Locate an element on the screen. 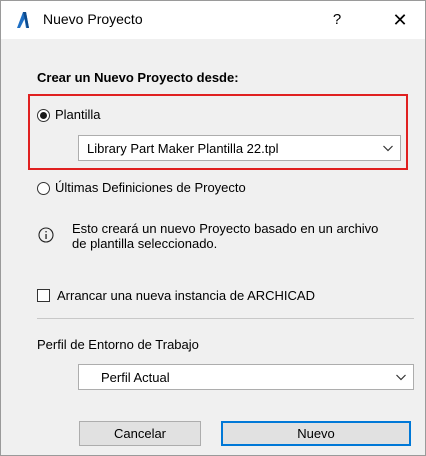  section-title: Crear un Nuevo Proyecto desde: is located at coordinates (138, 77).